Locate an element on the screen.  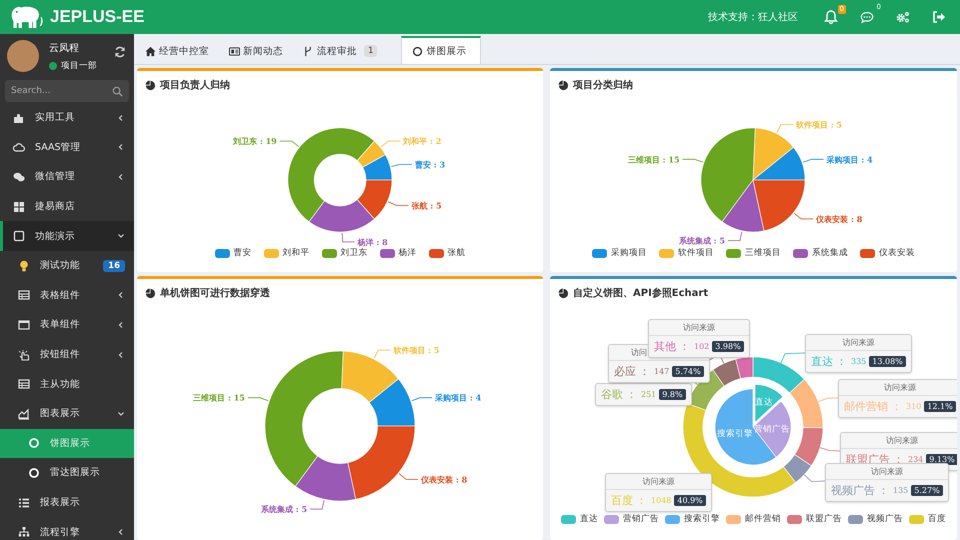
legend-label: 三维项目 is located at coordinates (763, 253).